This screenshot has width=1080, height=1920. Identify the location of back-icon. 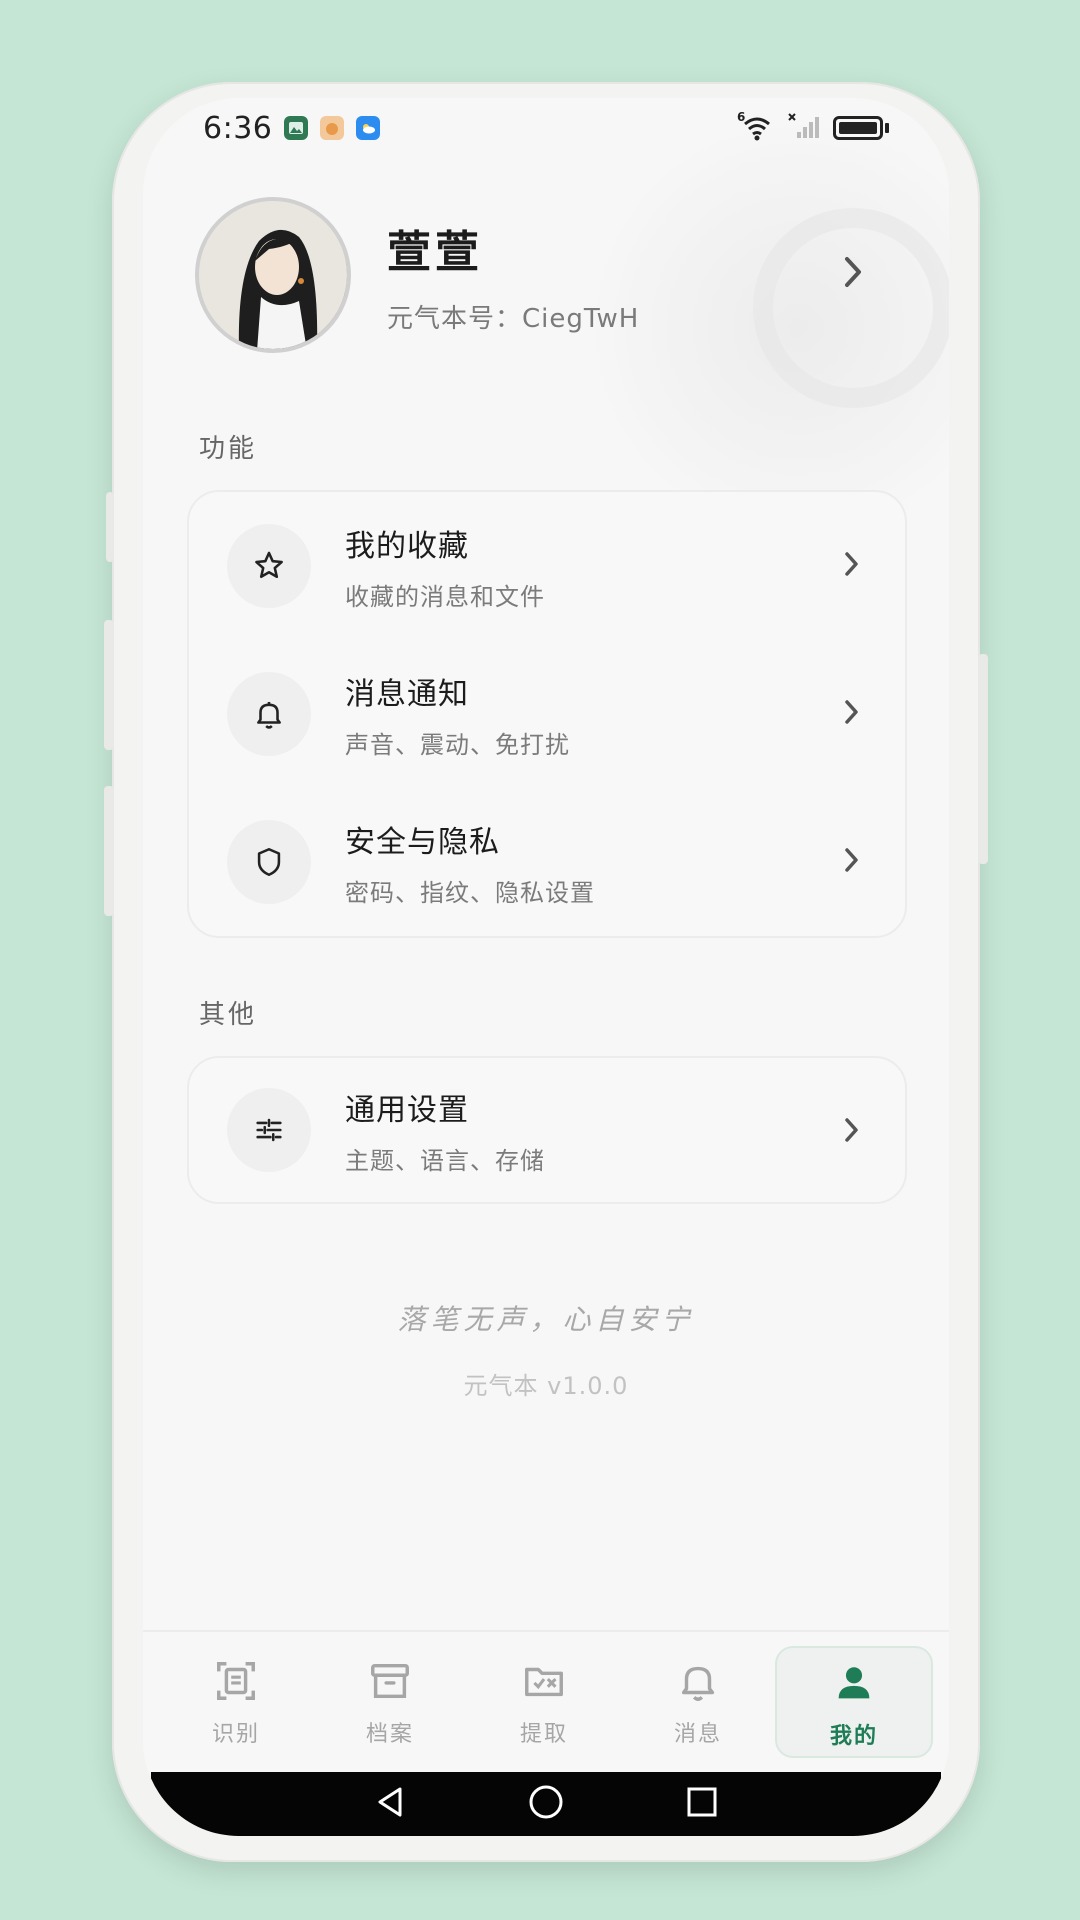
(390, 1804).